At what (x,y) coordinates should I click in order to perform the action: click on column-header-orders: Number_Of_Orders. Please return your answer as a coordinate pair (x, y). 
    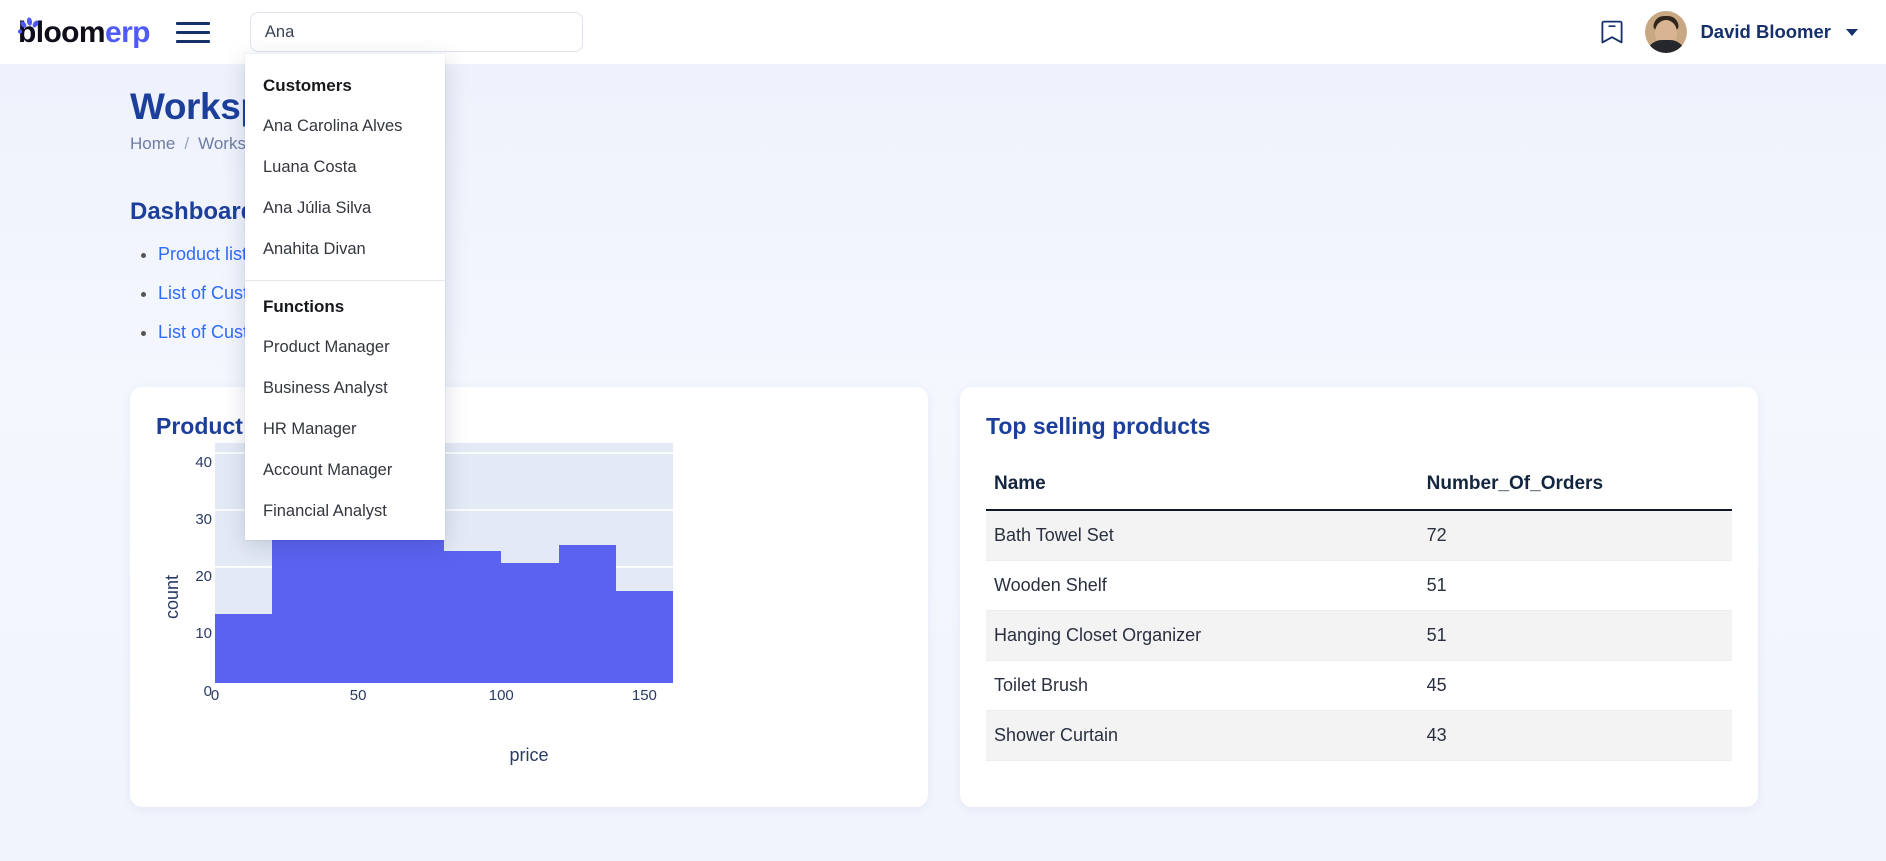
    Looking at the image, I should click on (1575, 487).